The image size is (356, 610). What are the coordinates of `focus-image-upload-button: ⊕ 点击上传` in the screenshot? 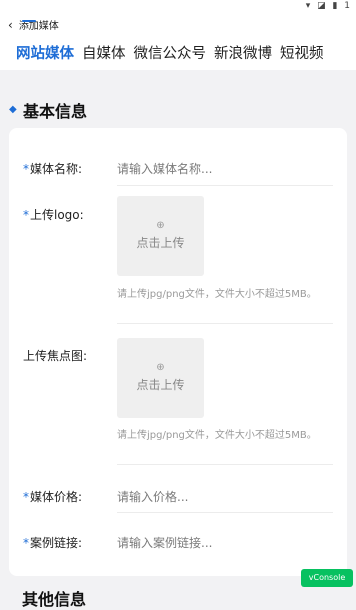 It's located at (160, 378).